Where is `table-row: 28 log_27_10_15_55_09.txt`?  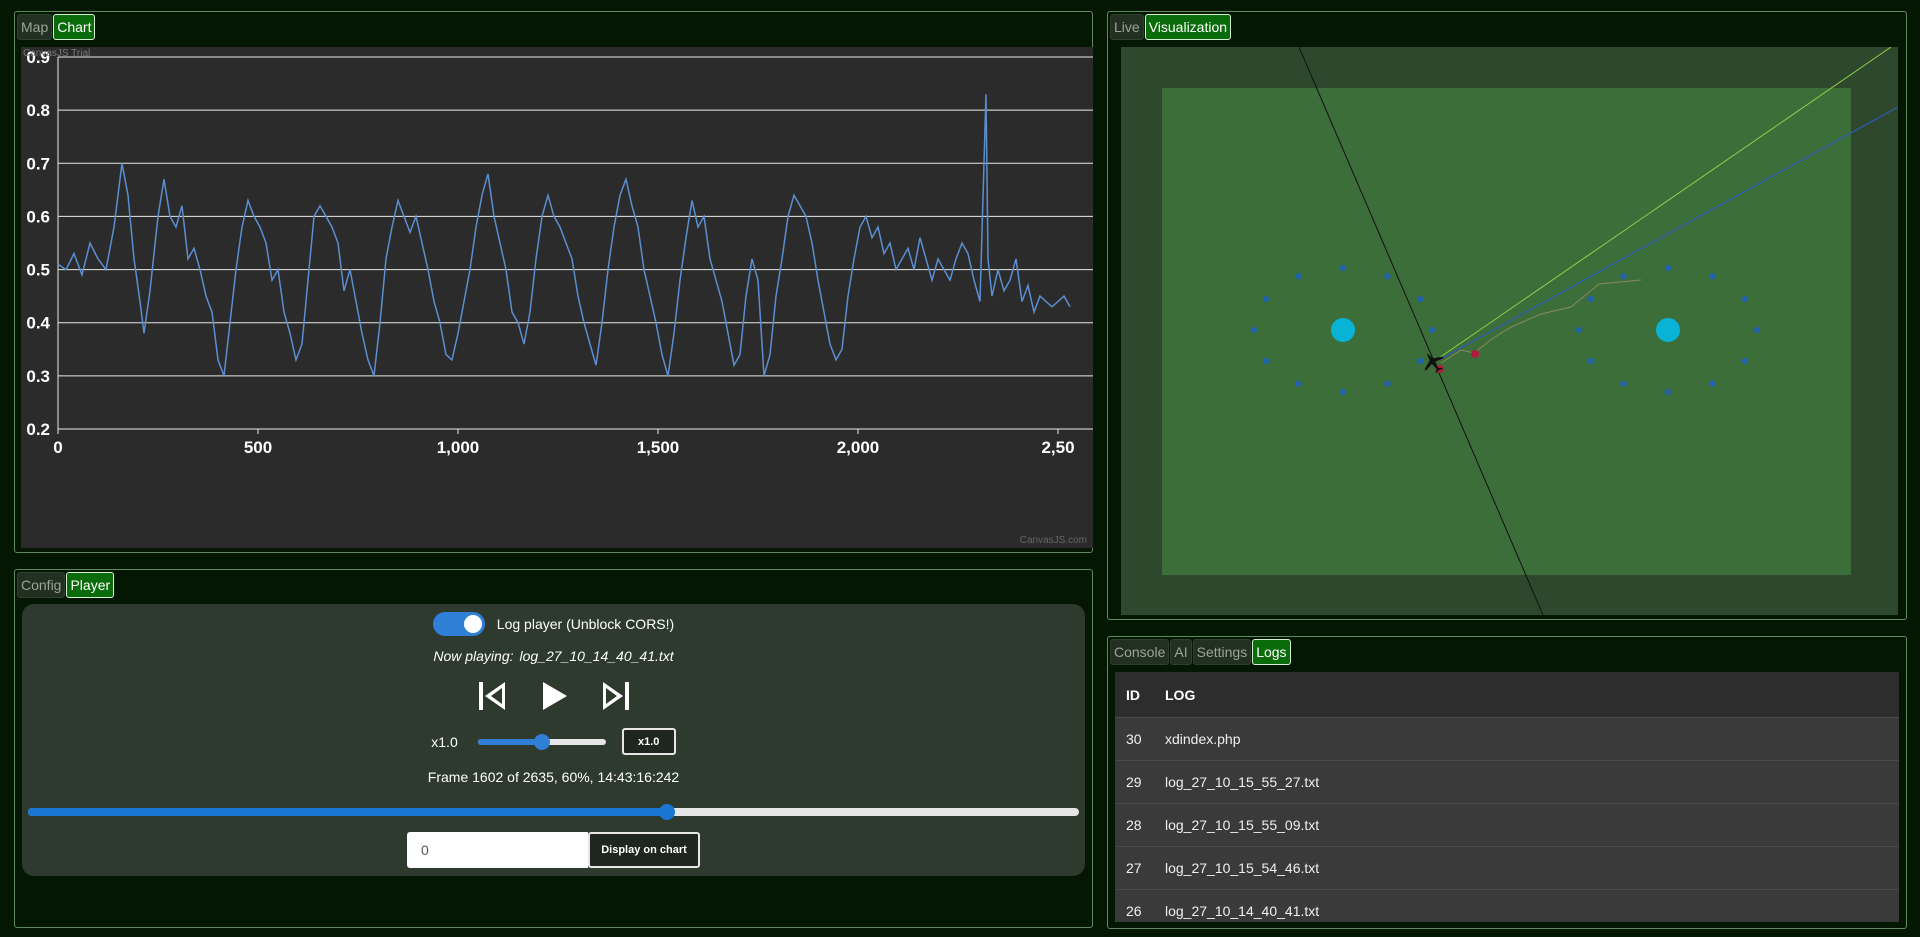 table-row: 28 log_27_10_15_55_09.txt is located at coordinates (1507, 825).